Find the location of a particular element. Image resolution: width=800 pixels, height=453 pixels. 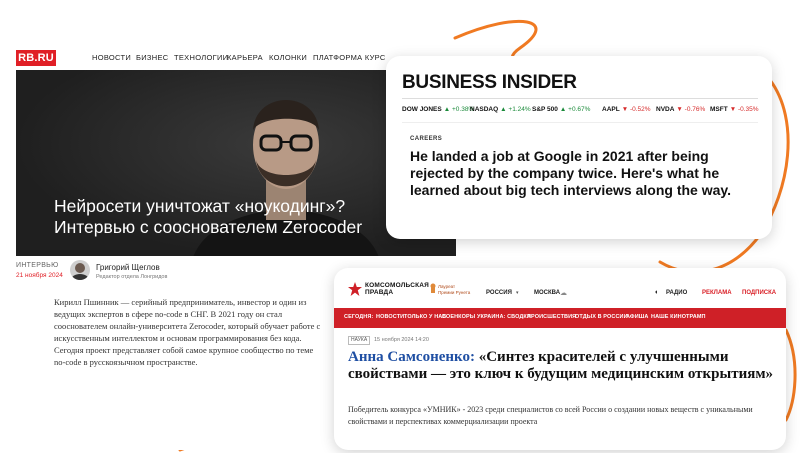

kp-nav-news: НОВОСТИ is located at coordinates (390, 317).